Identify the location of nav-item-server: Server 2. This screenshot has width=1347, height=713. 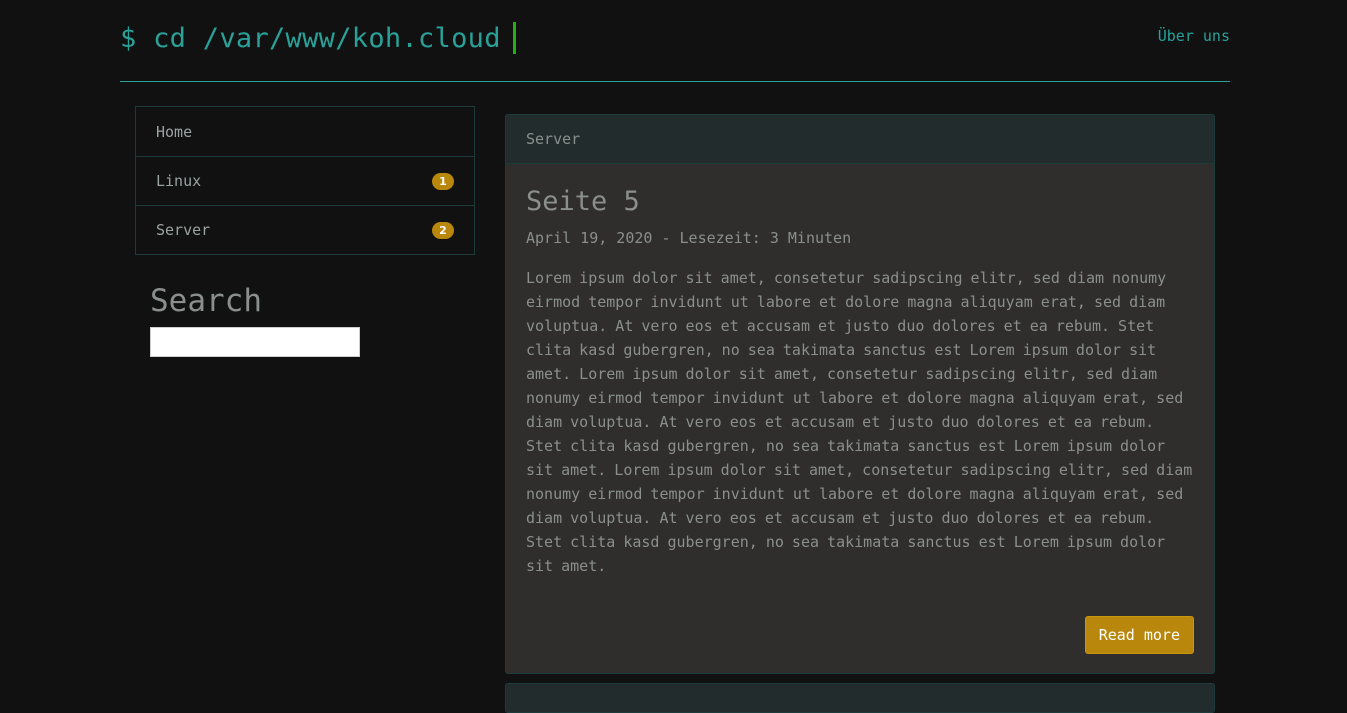
(305, 229).